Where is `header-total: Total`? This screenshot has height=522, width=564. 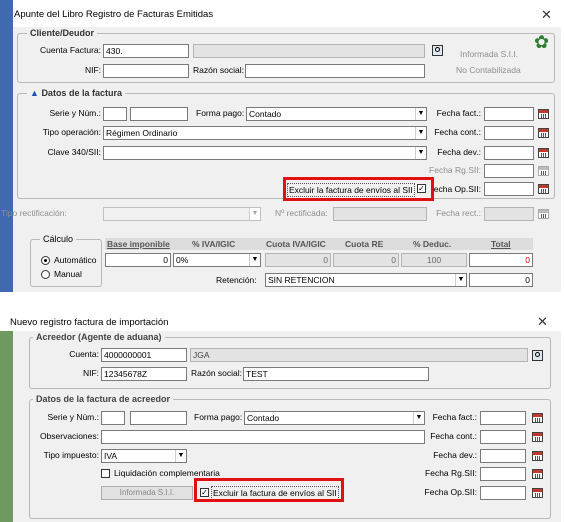
header-total: Total is located at coordinates (501, 244).